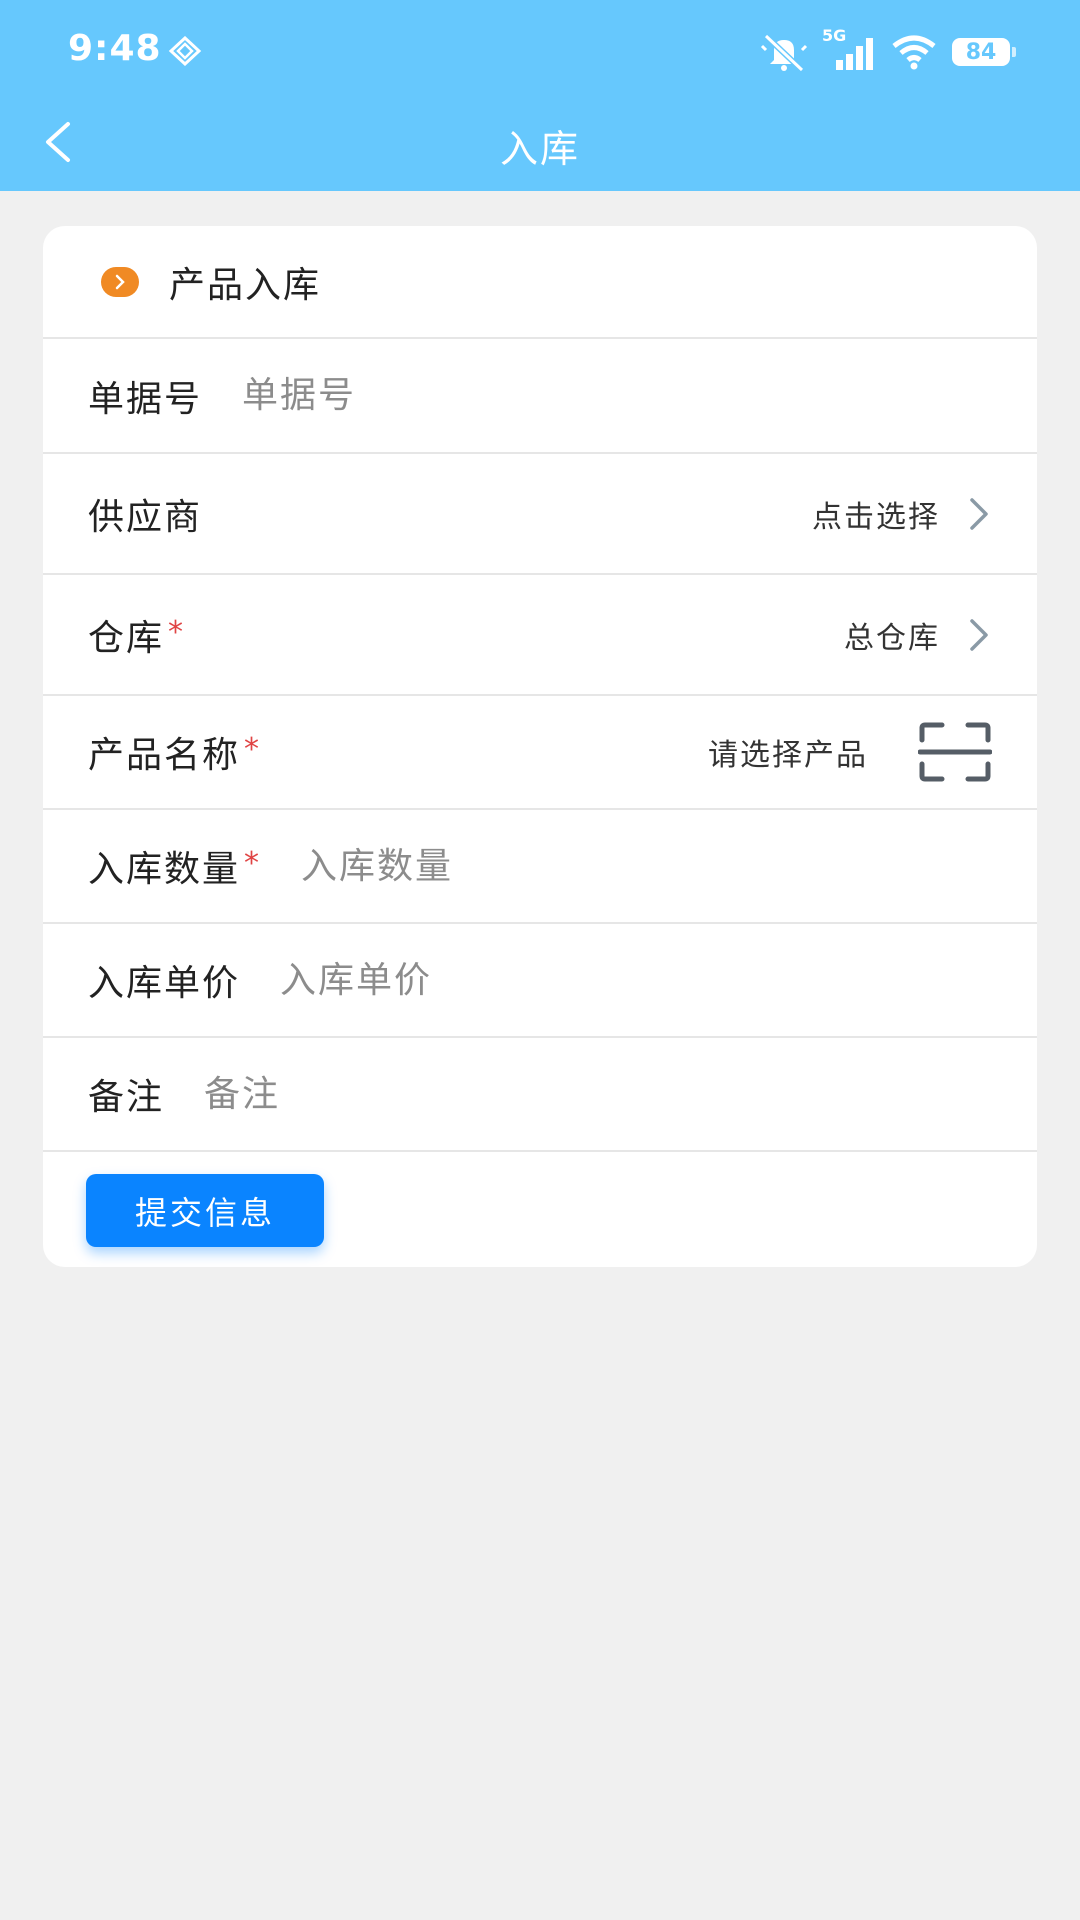 The image size is (1080, 1920). What do you see at coordinates (120, 281) in the screenshot?
I see `chevron-right-badge-icon` at bounding box center [120, 281].